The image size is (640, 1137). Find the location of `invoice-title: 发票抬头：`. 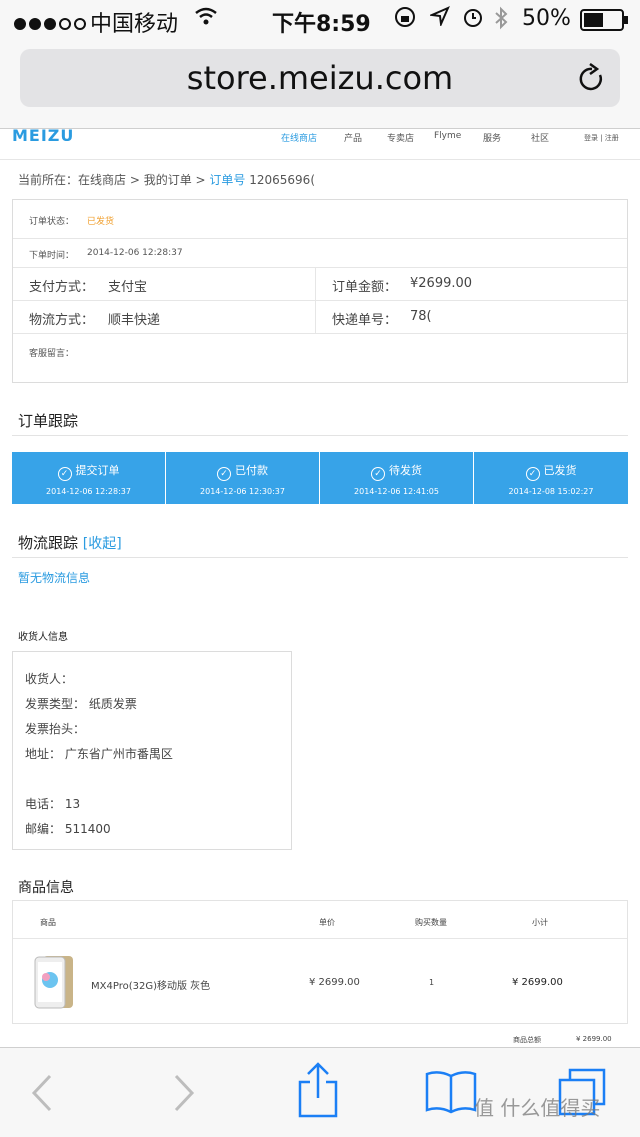

invoice-title: 发票抬头： is located at coordinates (55, 729).